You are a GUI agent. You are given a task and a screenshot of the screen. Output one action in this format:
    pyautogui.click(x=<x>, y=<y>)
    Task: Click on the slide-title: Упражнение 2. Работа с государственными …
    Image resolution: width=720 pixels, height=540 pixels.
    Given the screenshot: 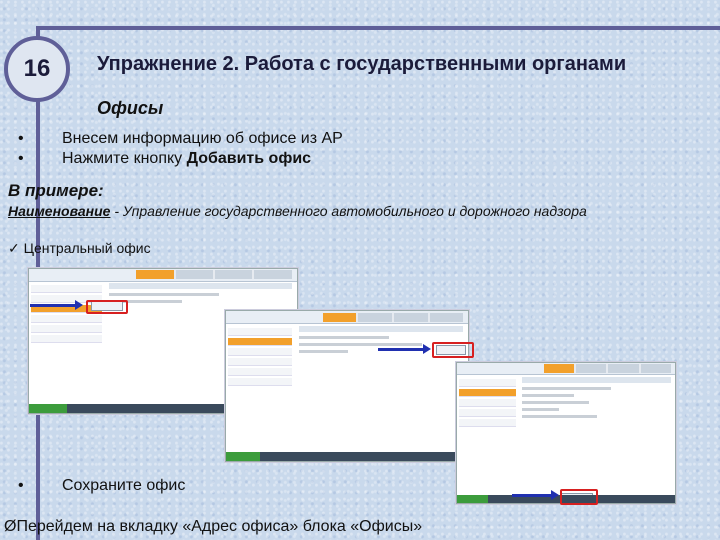 What is the action you would take?
    pyautogui.click(x=362, y=64)
    